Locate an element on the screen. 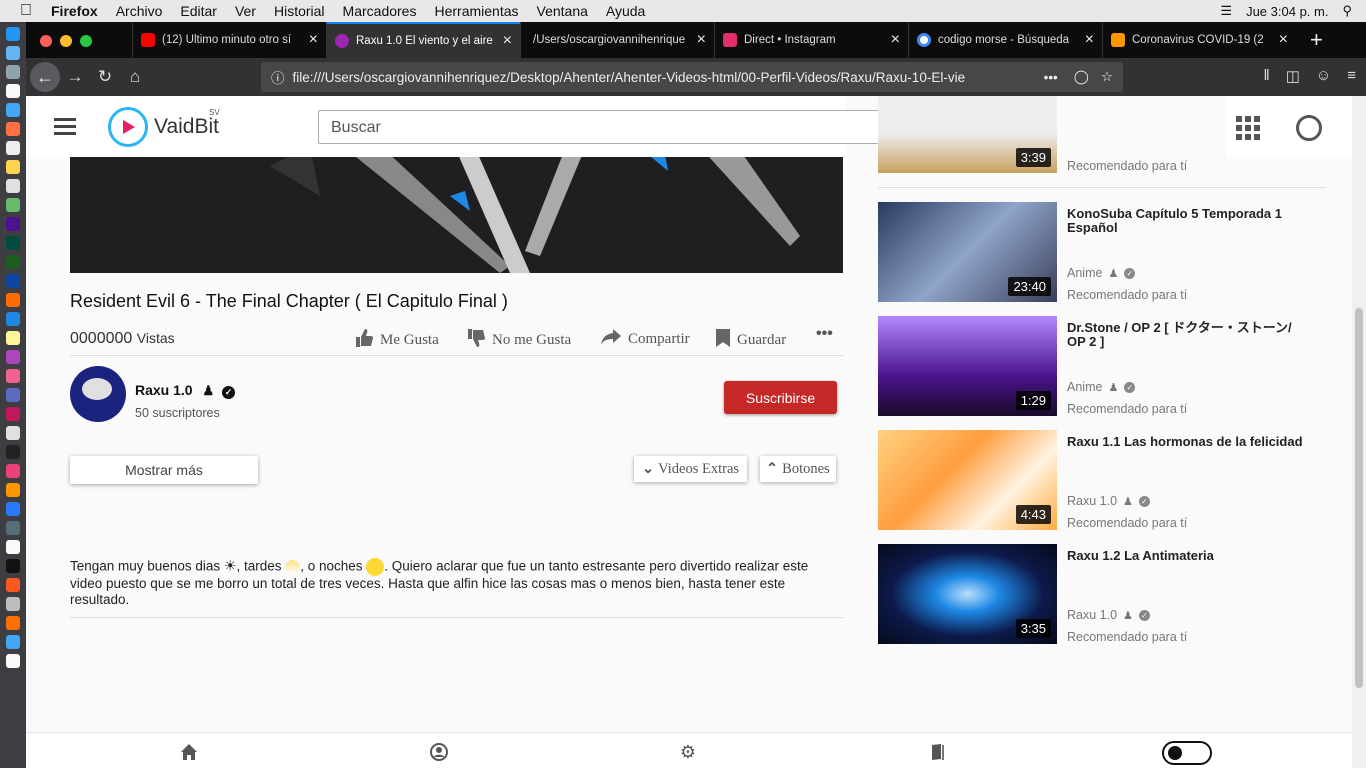 This screenshot has height=768, width=1366. menu-archivo: Archivo is located at coordinates (139, 11).